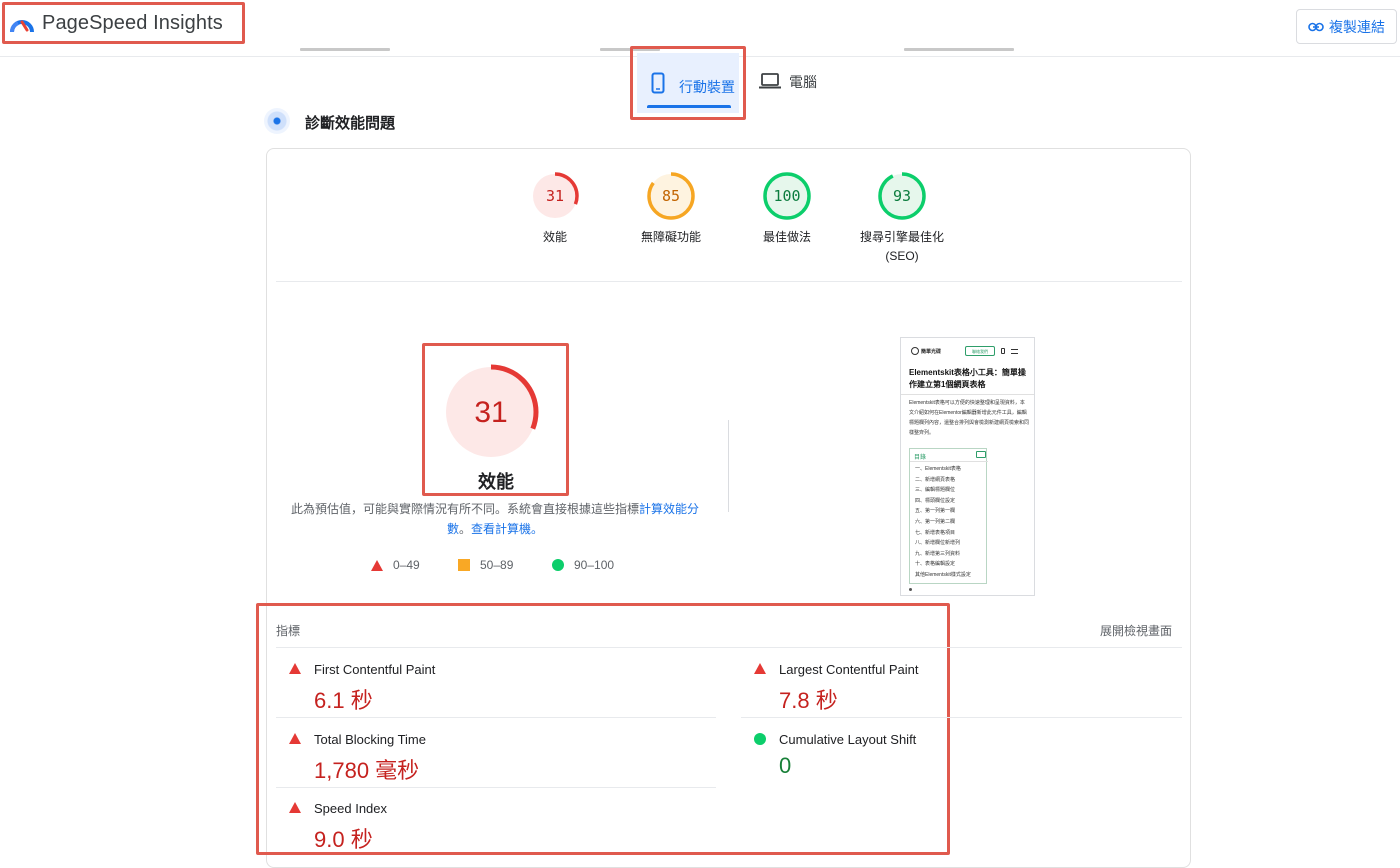  I want to click on score-label-sub: (SEO), so click(902, 256).